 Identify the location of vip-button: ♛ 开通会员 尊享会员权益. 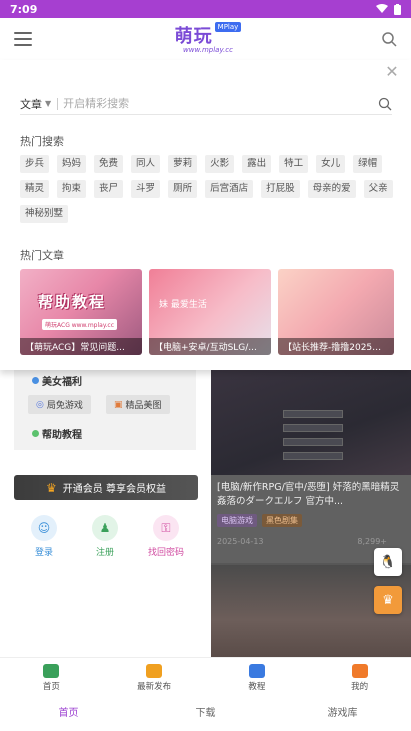
(106, 487).